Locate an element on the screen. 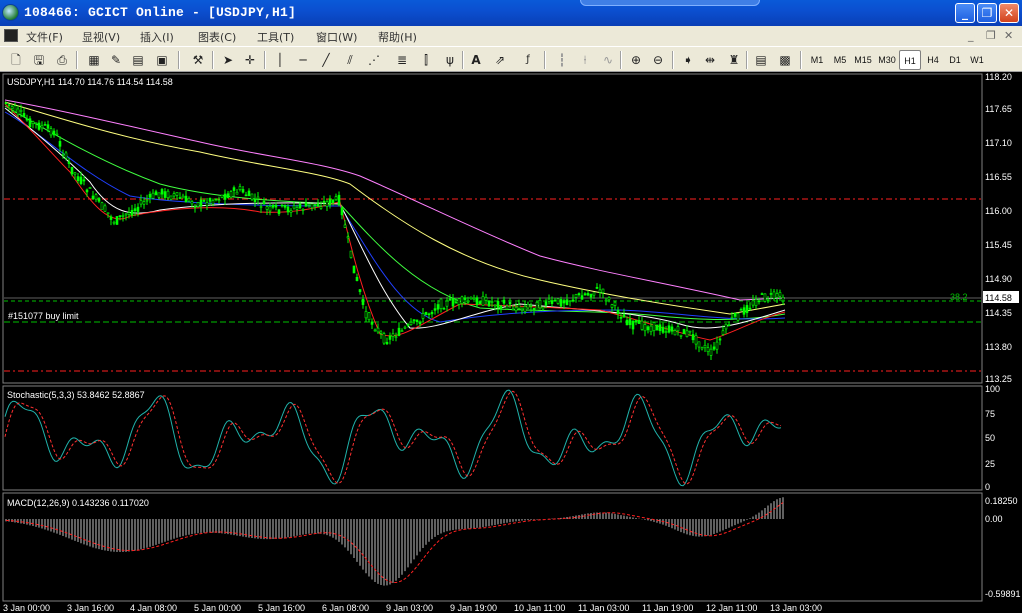 The height and width of the screenshot is (613, 1022). minimize-button: _ is located at coordinates (965, 13).